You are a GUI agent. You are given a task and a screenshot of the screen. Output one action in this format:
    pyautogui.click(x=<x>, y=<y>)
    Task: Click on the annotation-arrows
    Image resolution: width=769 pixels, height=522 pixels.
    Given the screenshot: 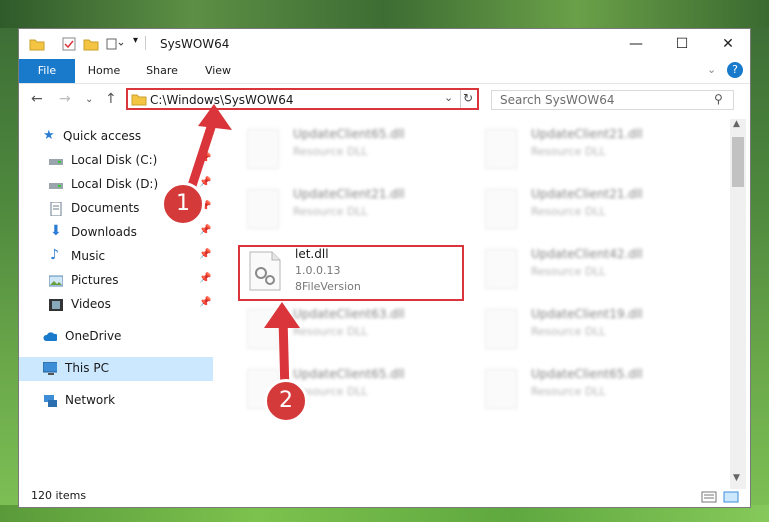 What is the action you would take?
    pyautogui.click(x=241, y=250)
    